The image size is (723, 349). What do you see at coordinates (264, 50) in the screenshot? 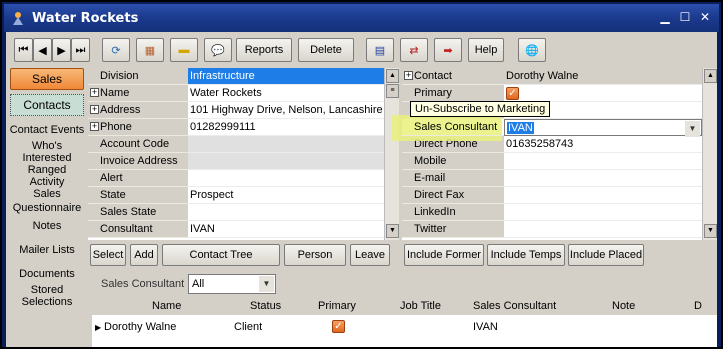
I see `reports-button: Reports` at bounding box center [264, 50].